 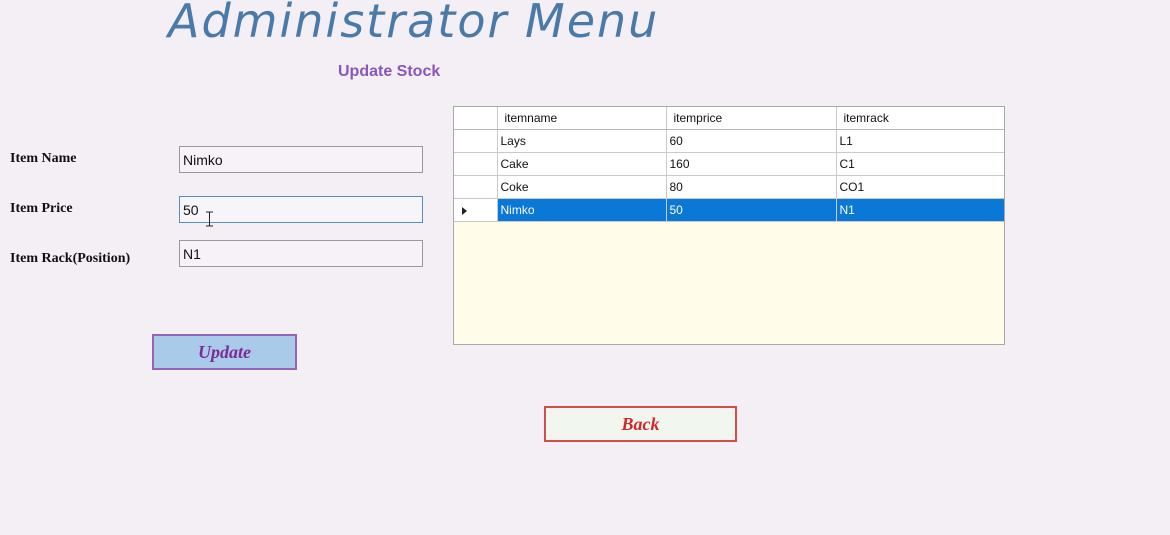 What do you see at coordinates (301, 253) in the screenshot?
I see `item-rack-input` at bounding box center [301, 253].